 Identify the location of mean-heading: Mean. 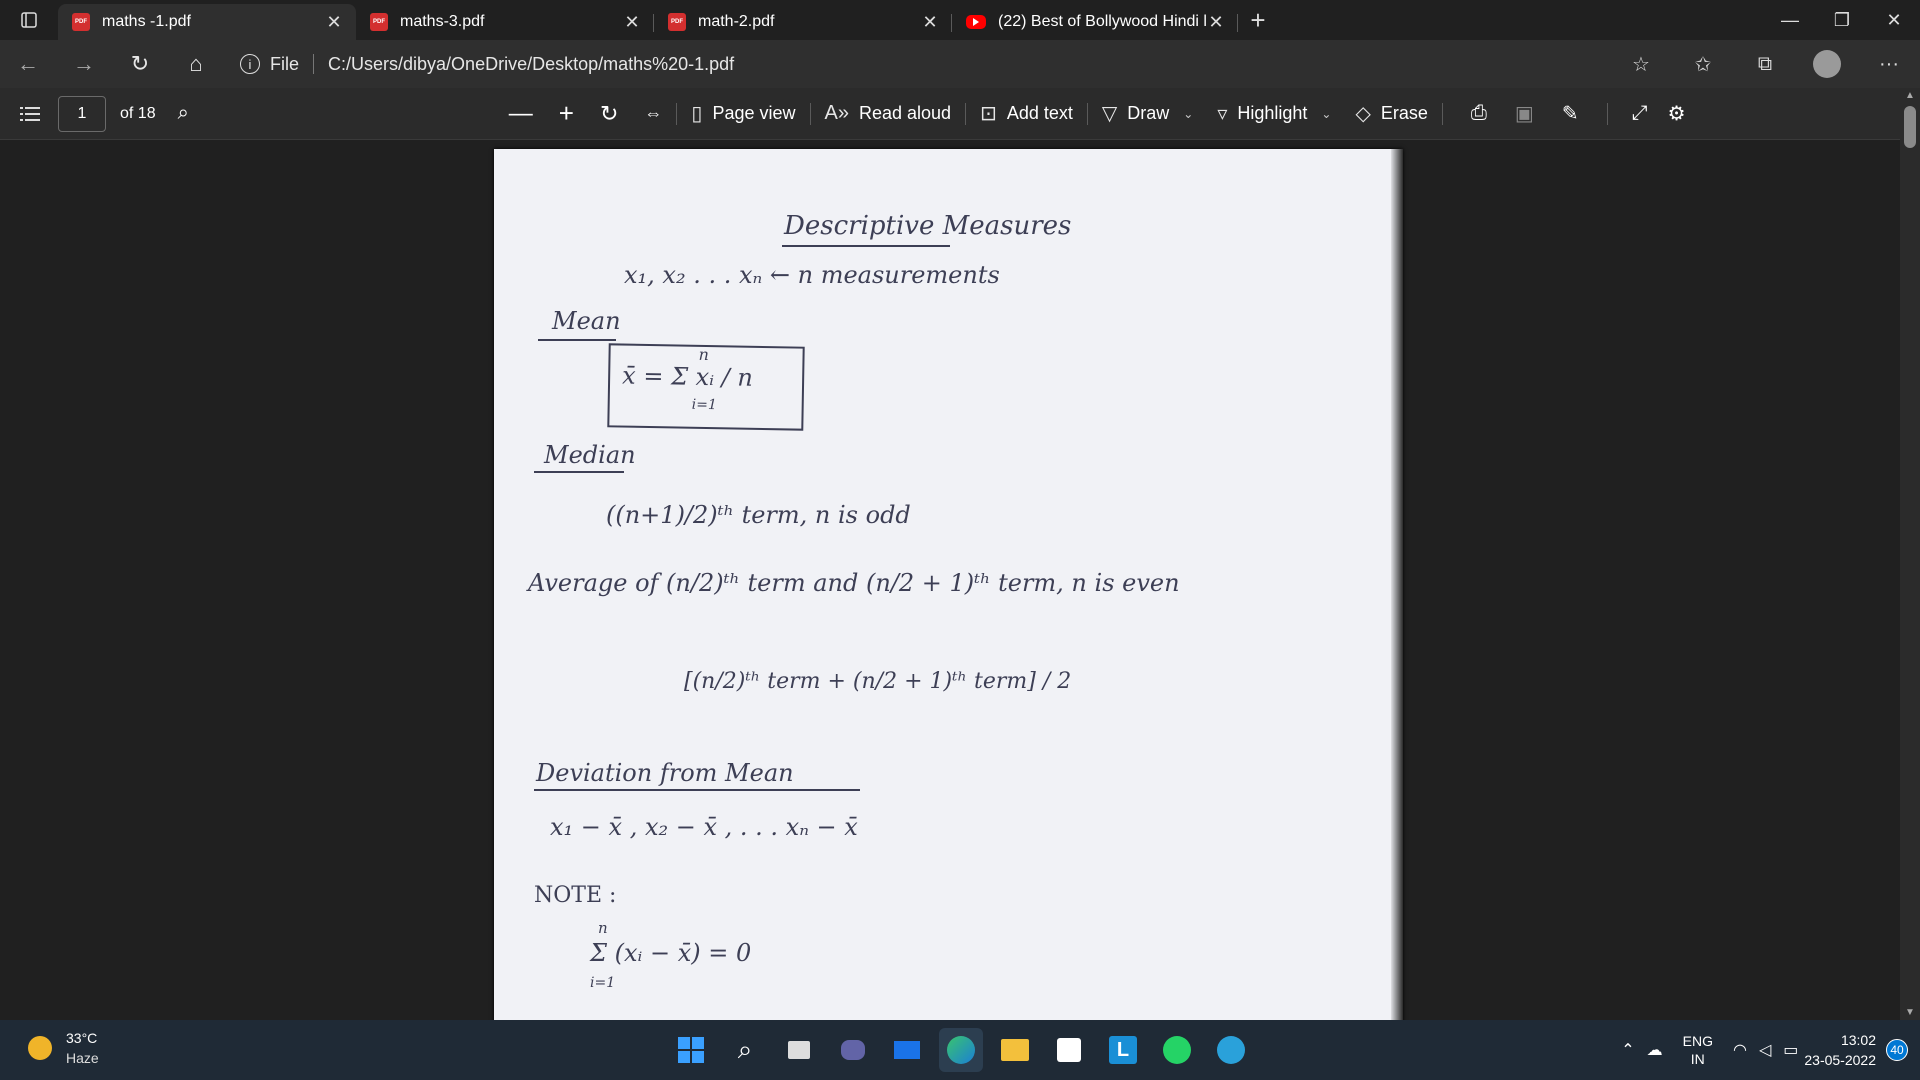
(586, 321).